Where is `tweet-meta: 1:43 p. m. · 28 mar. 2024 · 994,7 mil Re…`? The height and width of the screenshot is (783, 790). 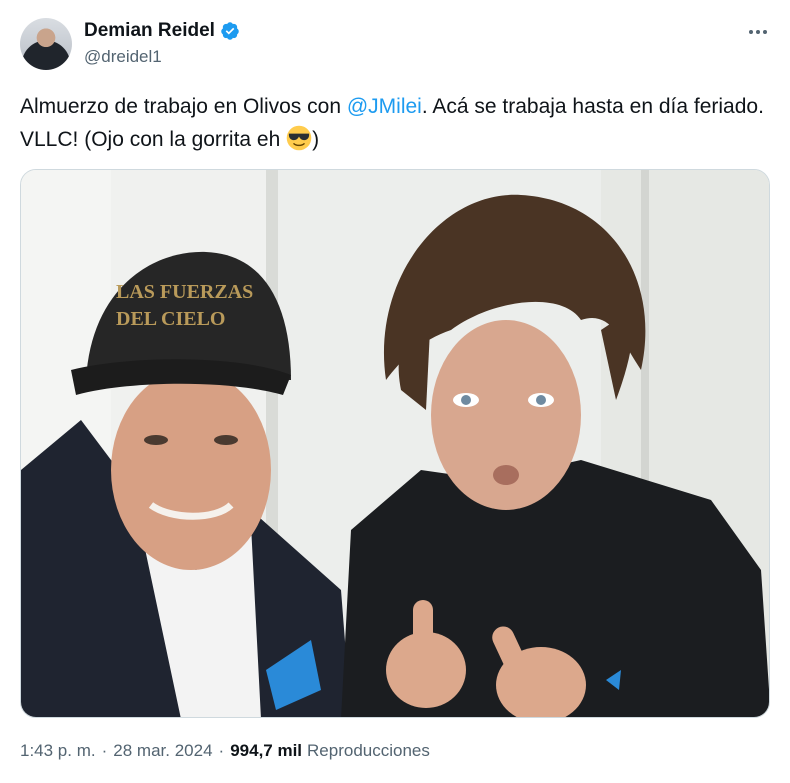
tweet-meta: 1:43 p. m. · 28 mar. 2024 · 994,7 mil Re… is located at coordinates (225, 751).